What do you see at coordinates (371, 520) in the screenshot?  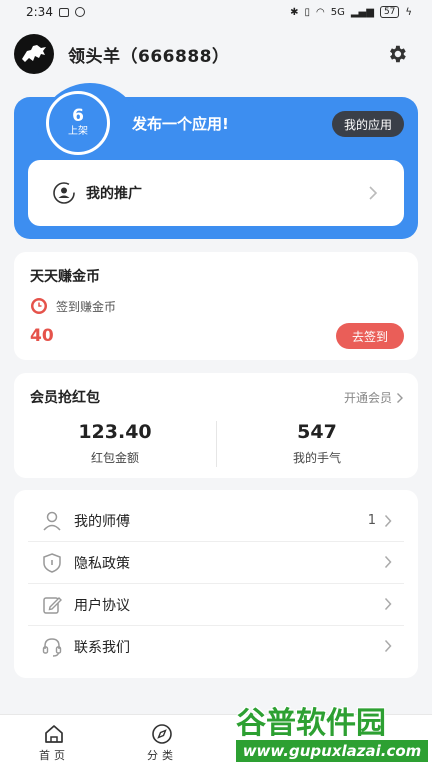 I see `my-master-count: 1` at bounding box center [371, 520].